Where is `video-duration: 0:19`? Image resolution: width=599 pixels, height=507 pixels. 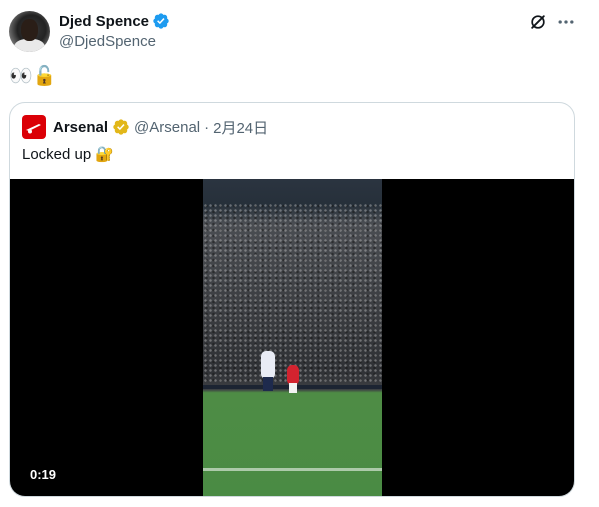 video-duration: 0:19 is located at coordinates (43, 474).